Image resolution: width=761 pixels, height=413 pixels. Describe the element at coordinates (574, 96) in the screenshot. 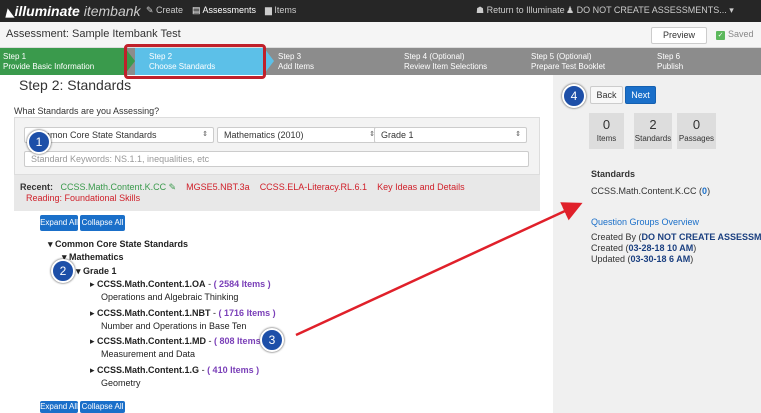

I see `callout-badge: 4` at that location.